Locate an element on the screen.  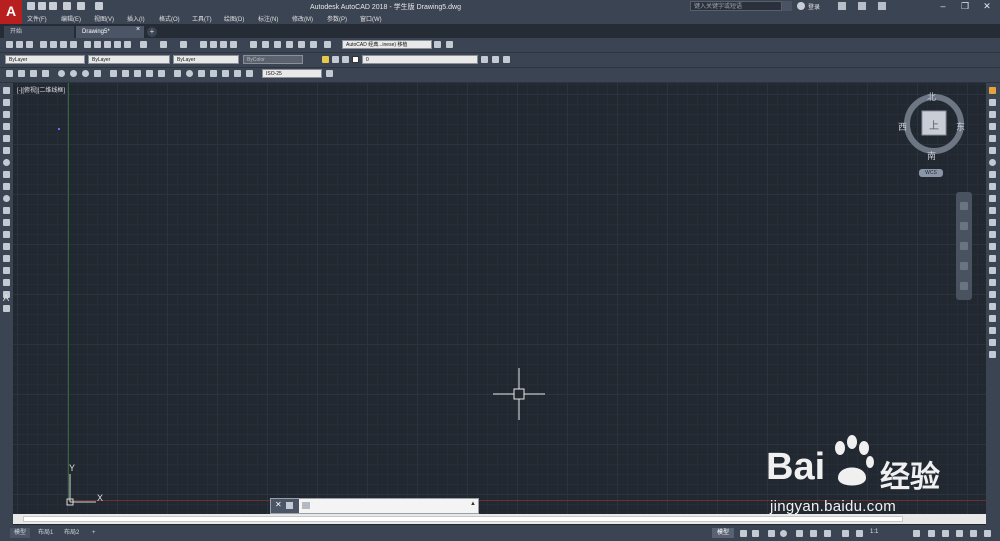
layer-freeze-sun-icon is located at coordinates (335, 59).